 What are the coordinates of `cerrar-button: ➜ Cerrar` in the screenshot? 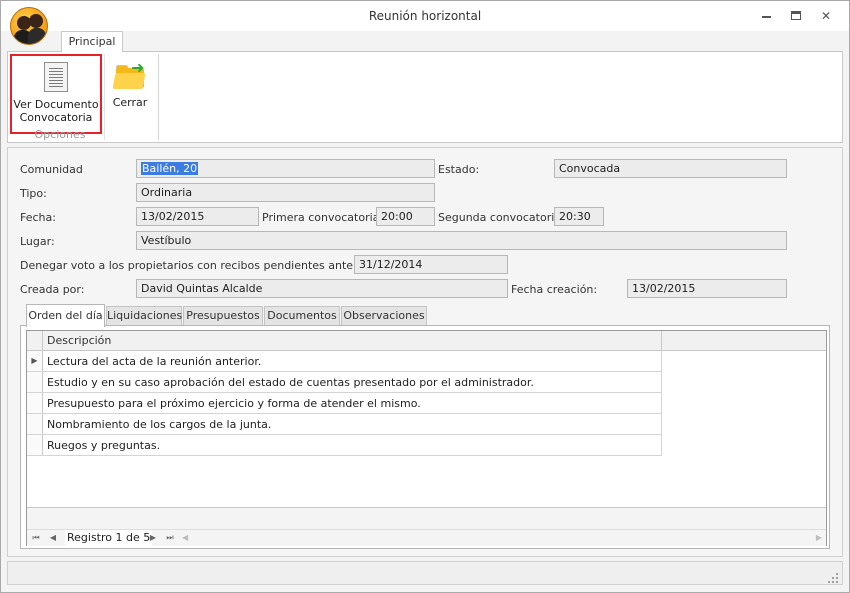 It's located at (130, 81).